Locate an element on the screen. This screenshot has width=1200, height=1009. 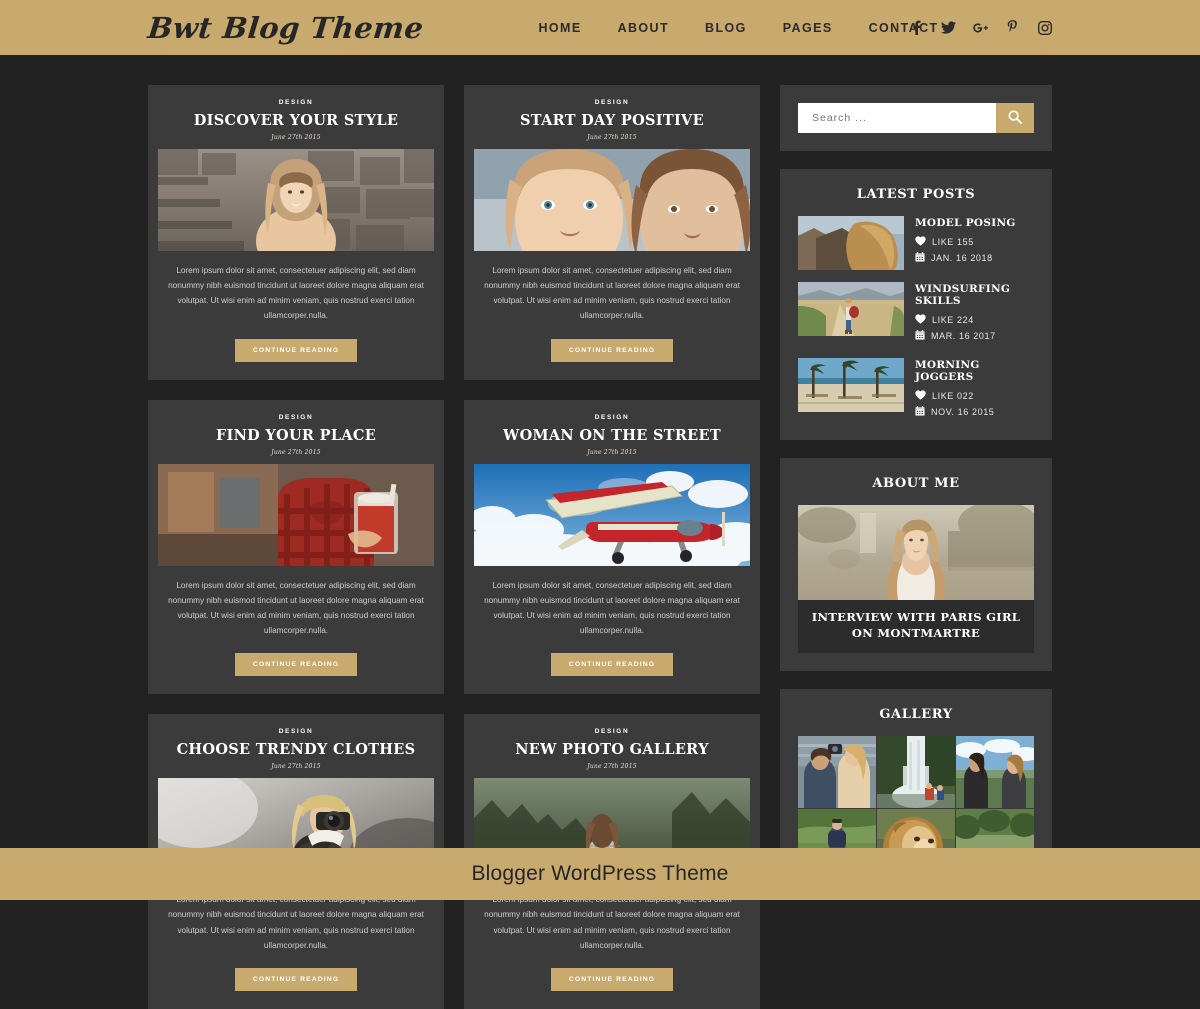
about-me-caption: INTERVIEW WITH PARIS GIRL ON MONTMARTRE is located at coordinates (916, 626).